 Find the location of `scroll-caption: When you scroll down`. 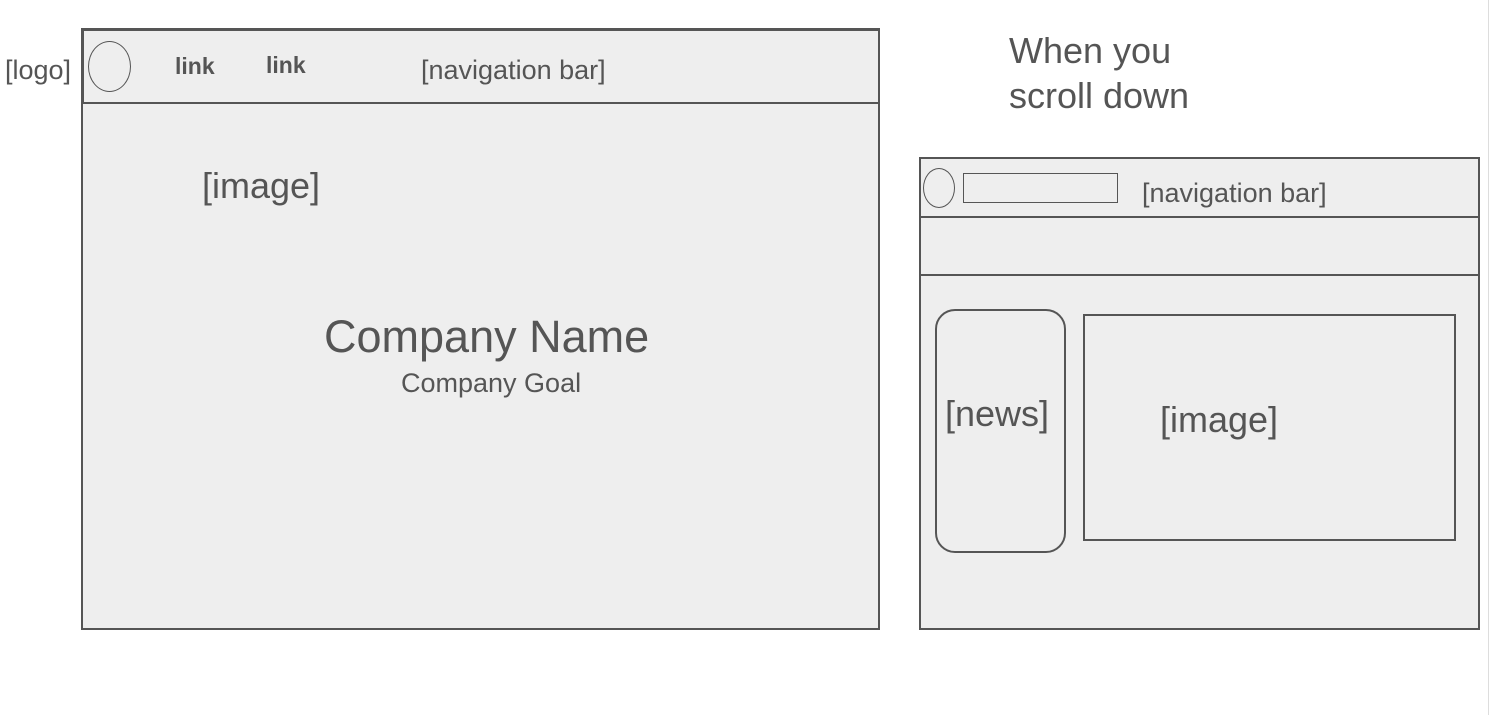

scroll-caption: When you scroll down is located at coordinates (1099, 73).